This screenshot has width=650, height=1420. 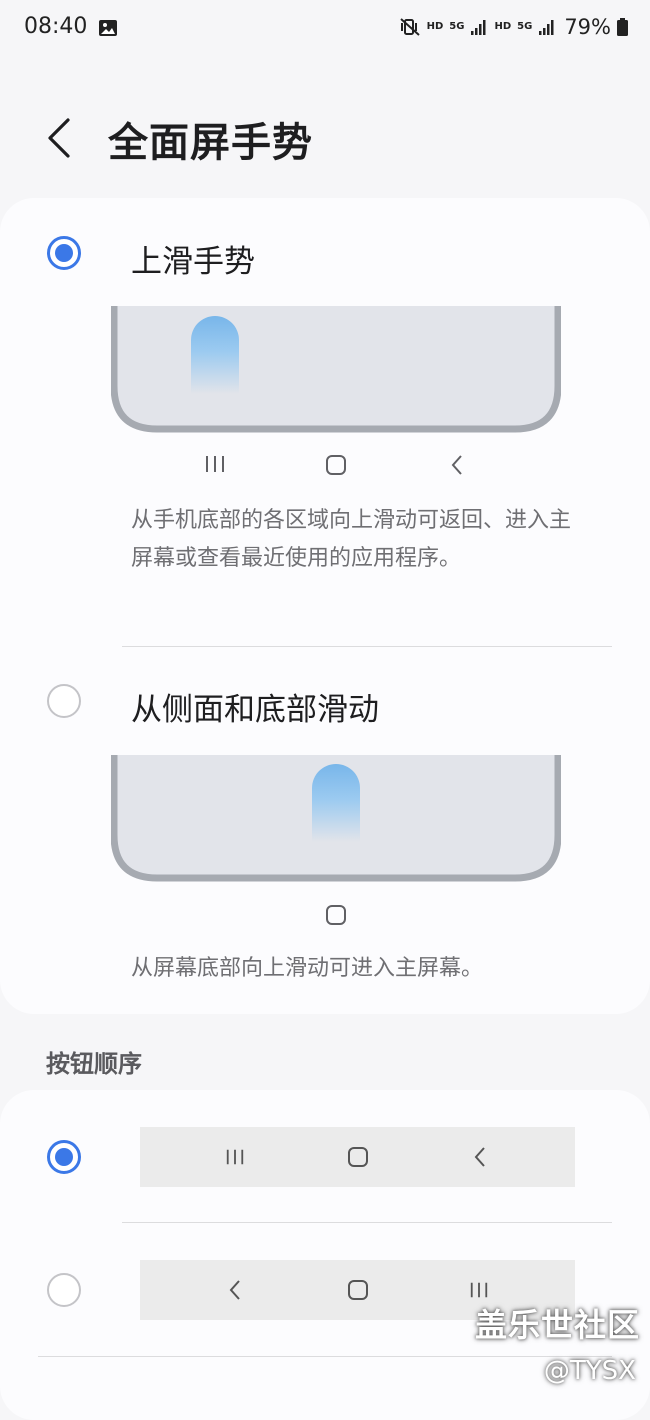 What do you see at coordinates (336, 369) in the screenshot?
I see `swipe-up-illustration` at bounding box center [336, 369].